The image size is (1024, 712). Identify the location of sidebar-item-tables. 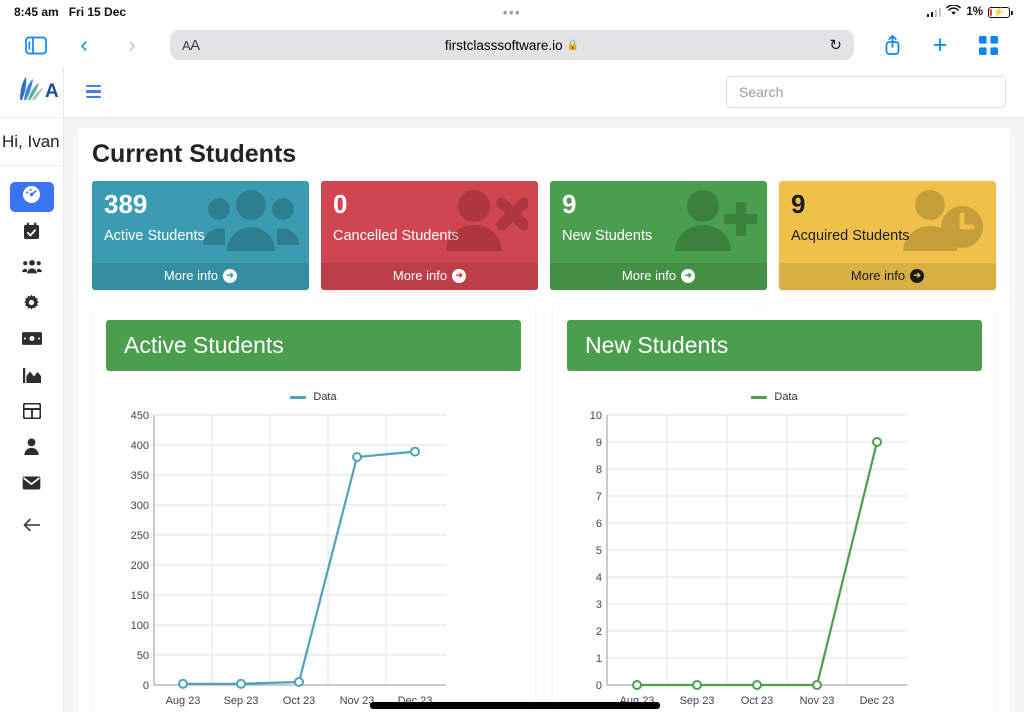
(32, 413).